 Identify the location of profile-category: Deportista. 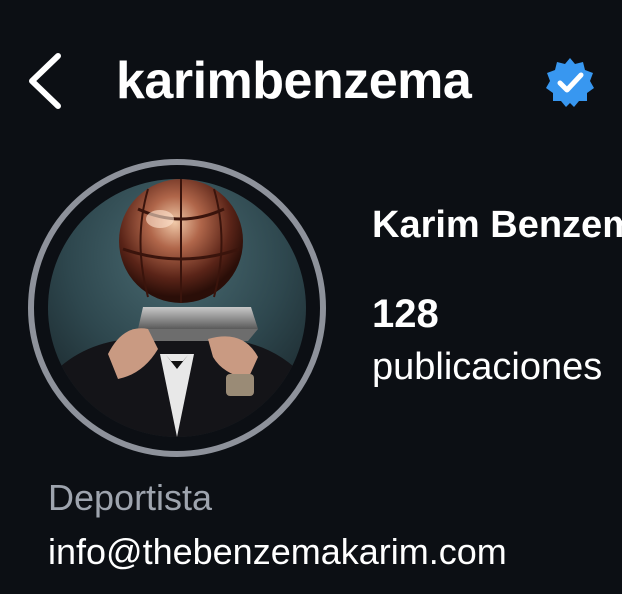
(130, 497).